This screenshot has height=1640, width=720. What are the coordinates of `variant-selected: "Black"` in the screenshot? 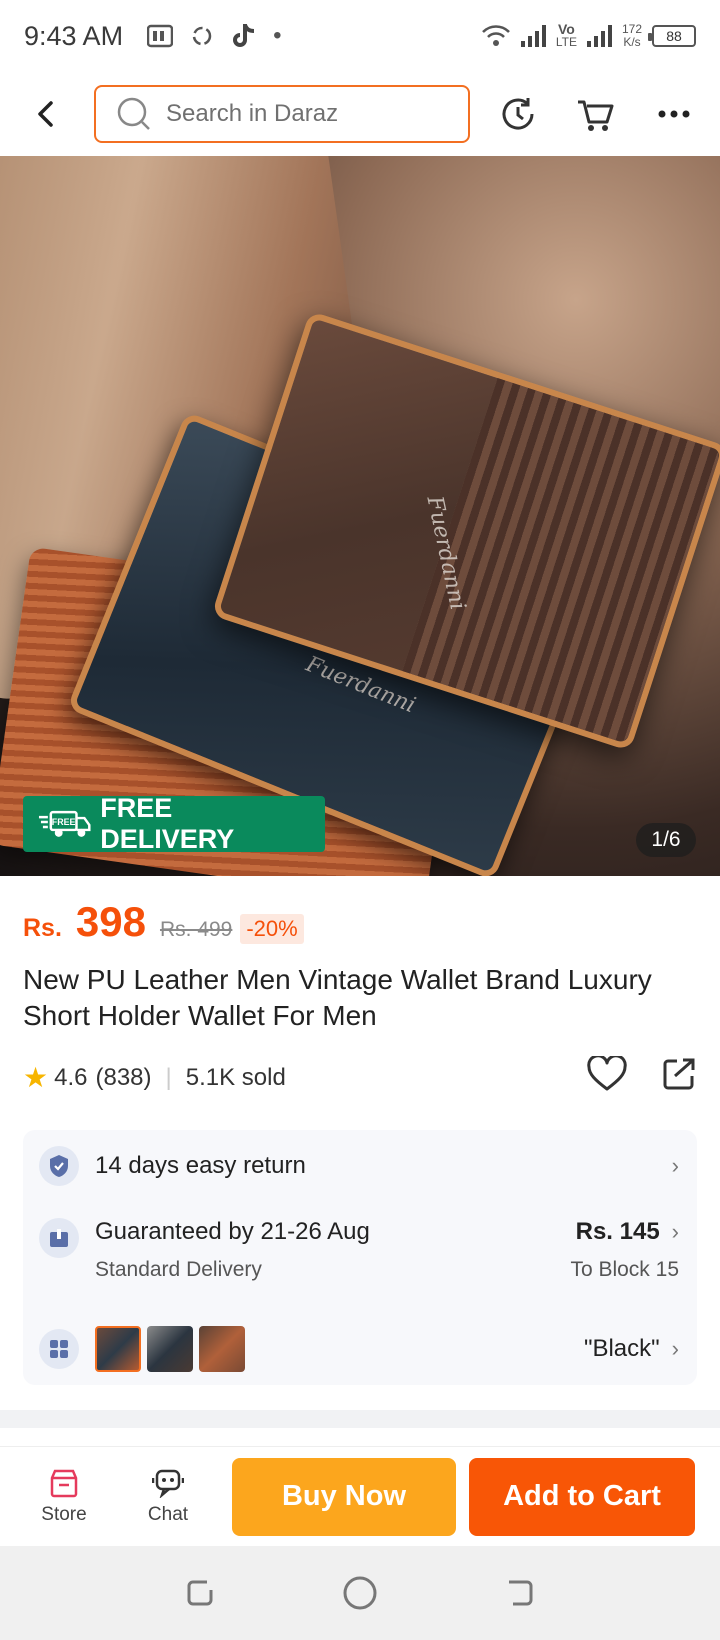 It's located at (621, 1348).